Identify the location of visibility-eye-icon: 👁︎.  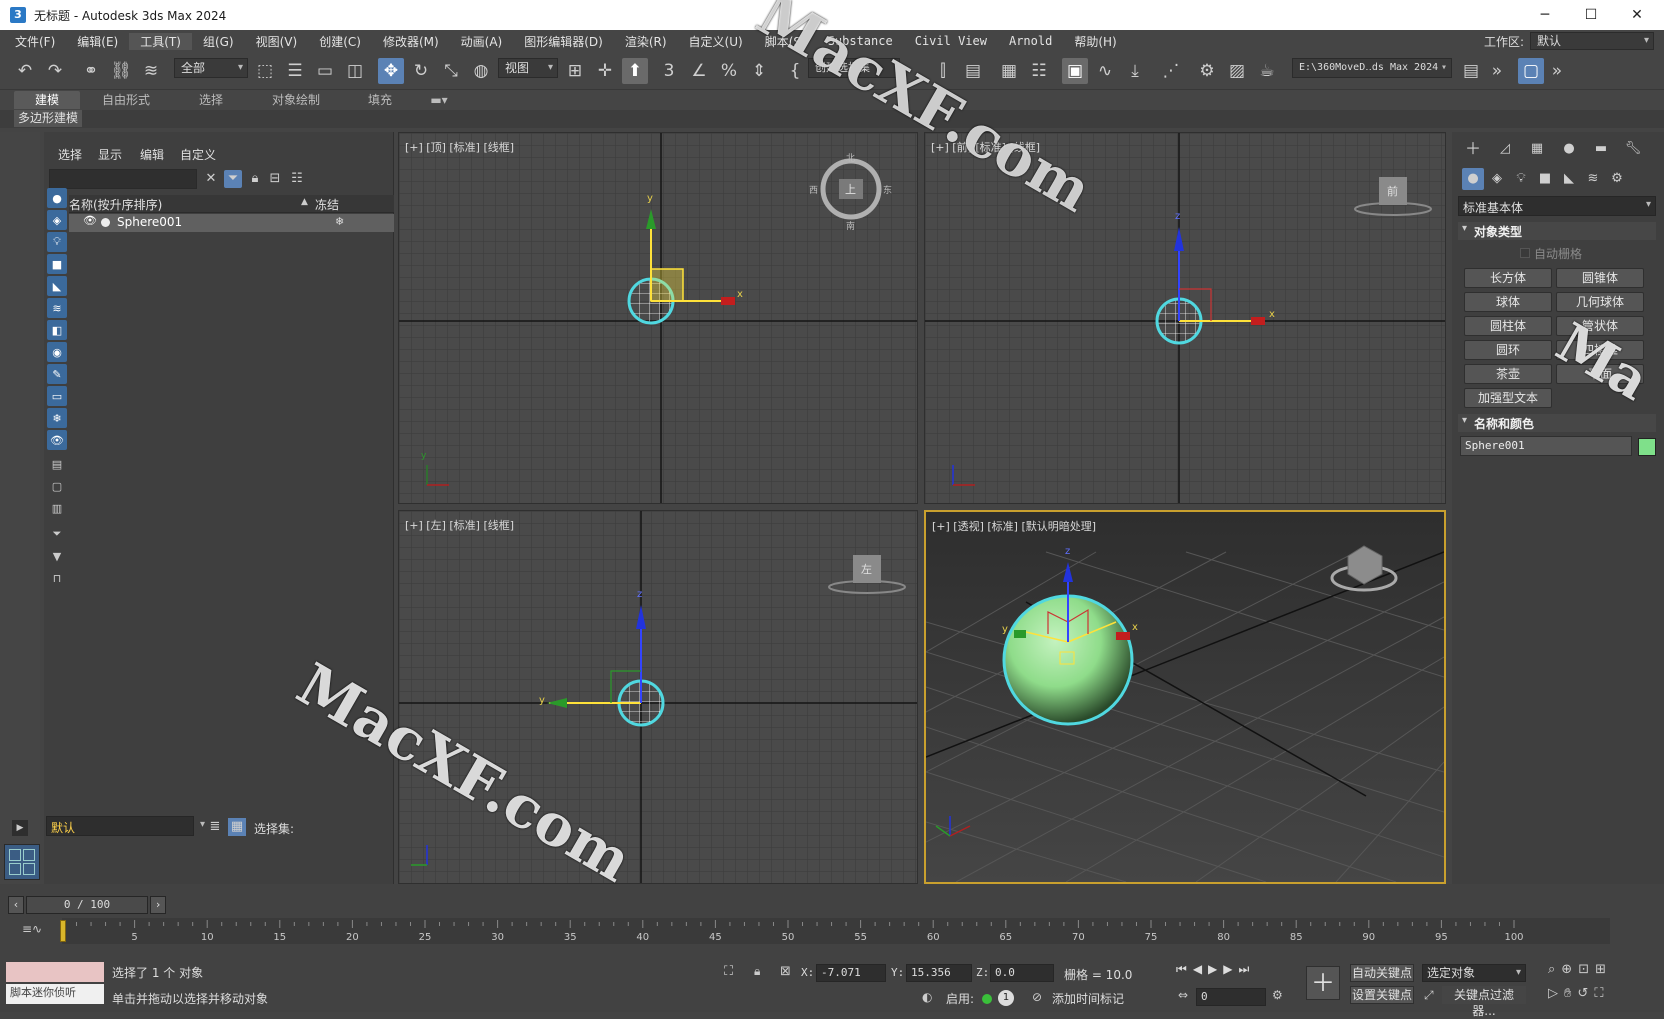
(90, 220).